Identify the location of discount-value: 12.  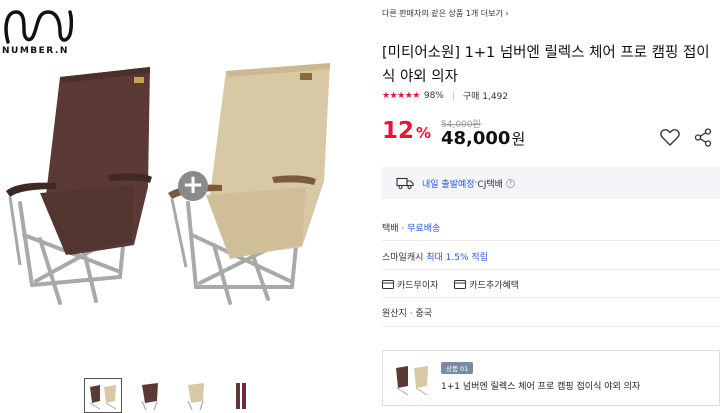
(398, 131).